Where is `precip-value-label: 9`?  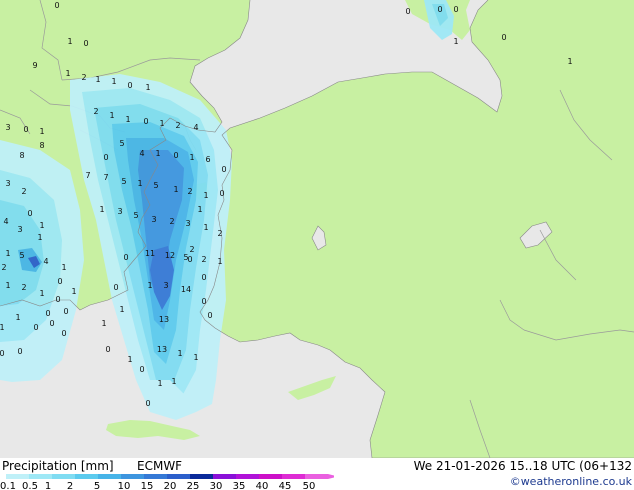 precip-value-label: 9 is located at coordinates (34, 65).